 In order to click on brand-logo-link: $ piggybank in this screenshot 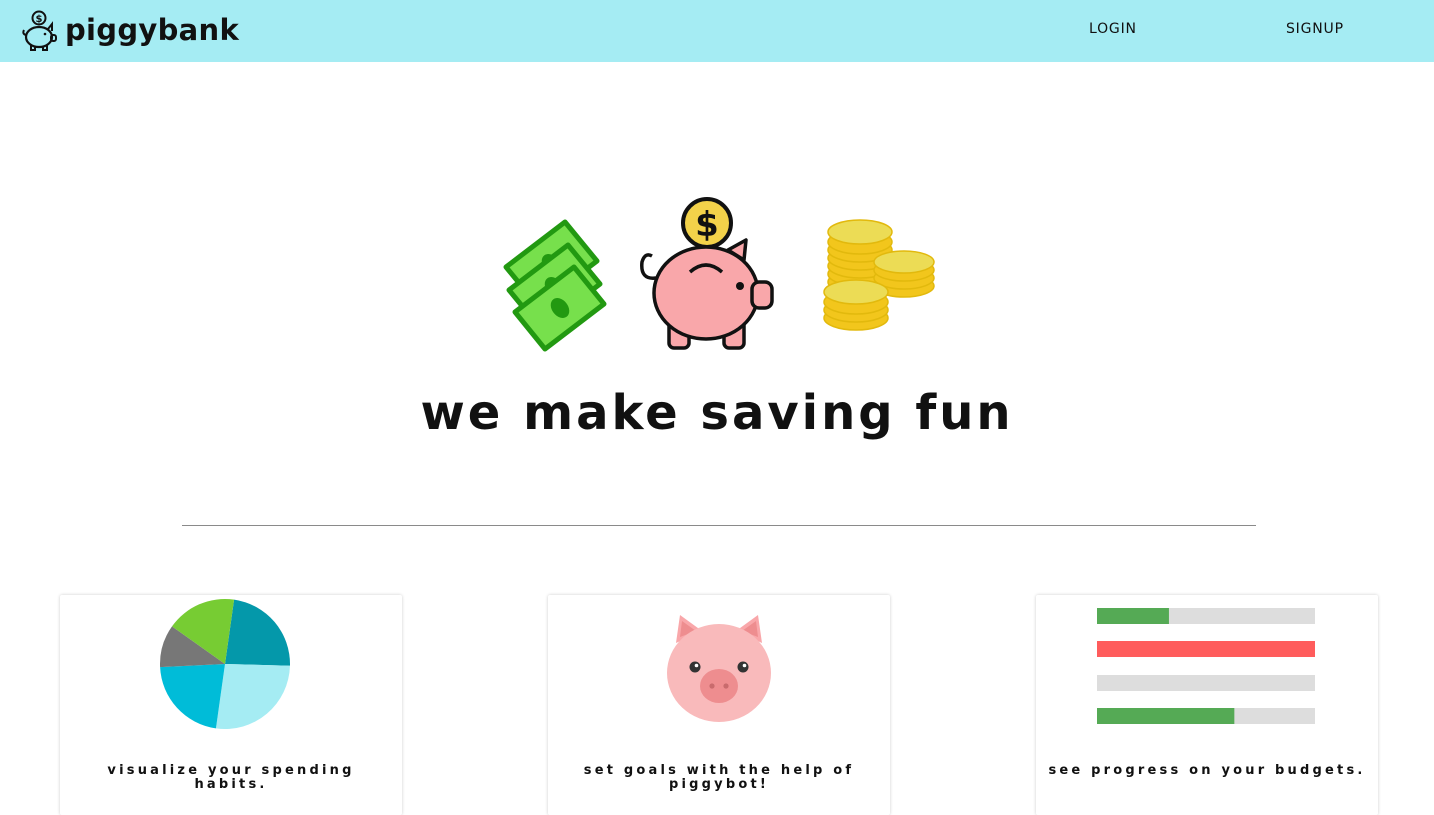, I will do `click(130, 30)`.